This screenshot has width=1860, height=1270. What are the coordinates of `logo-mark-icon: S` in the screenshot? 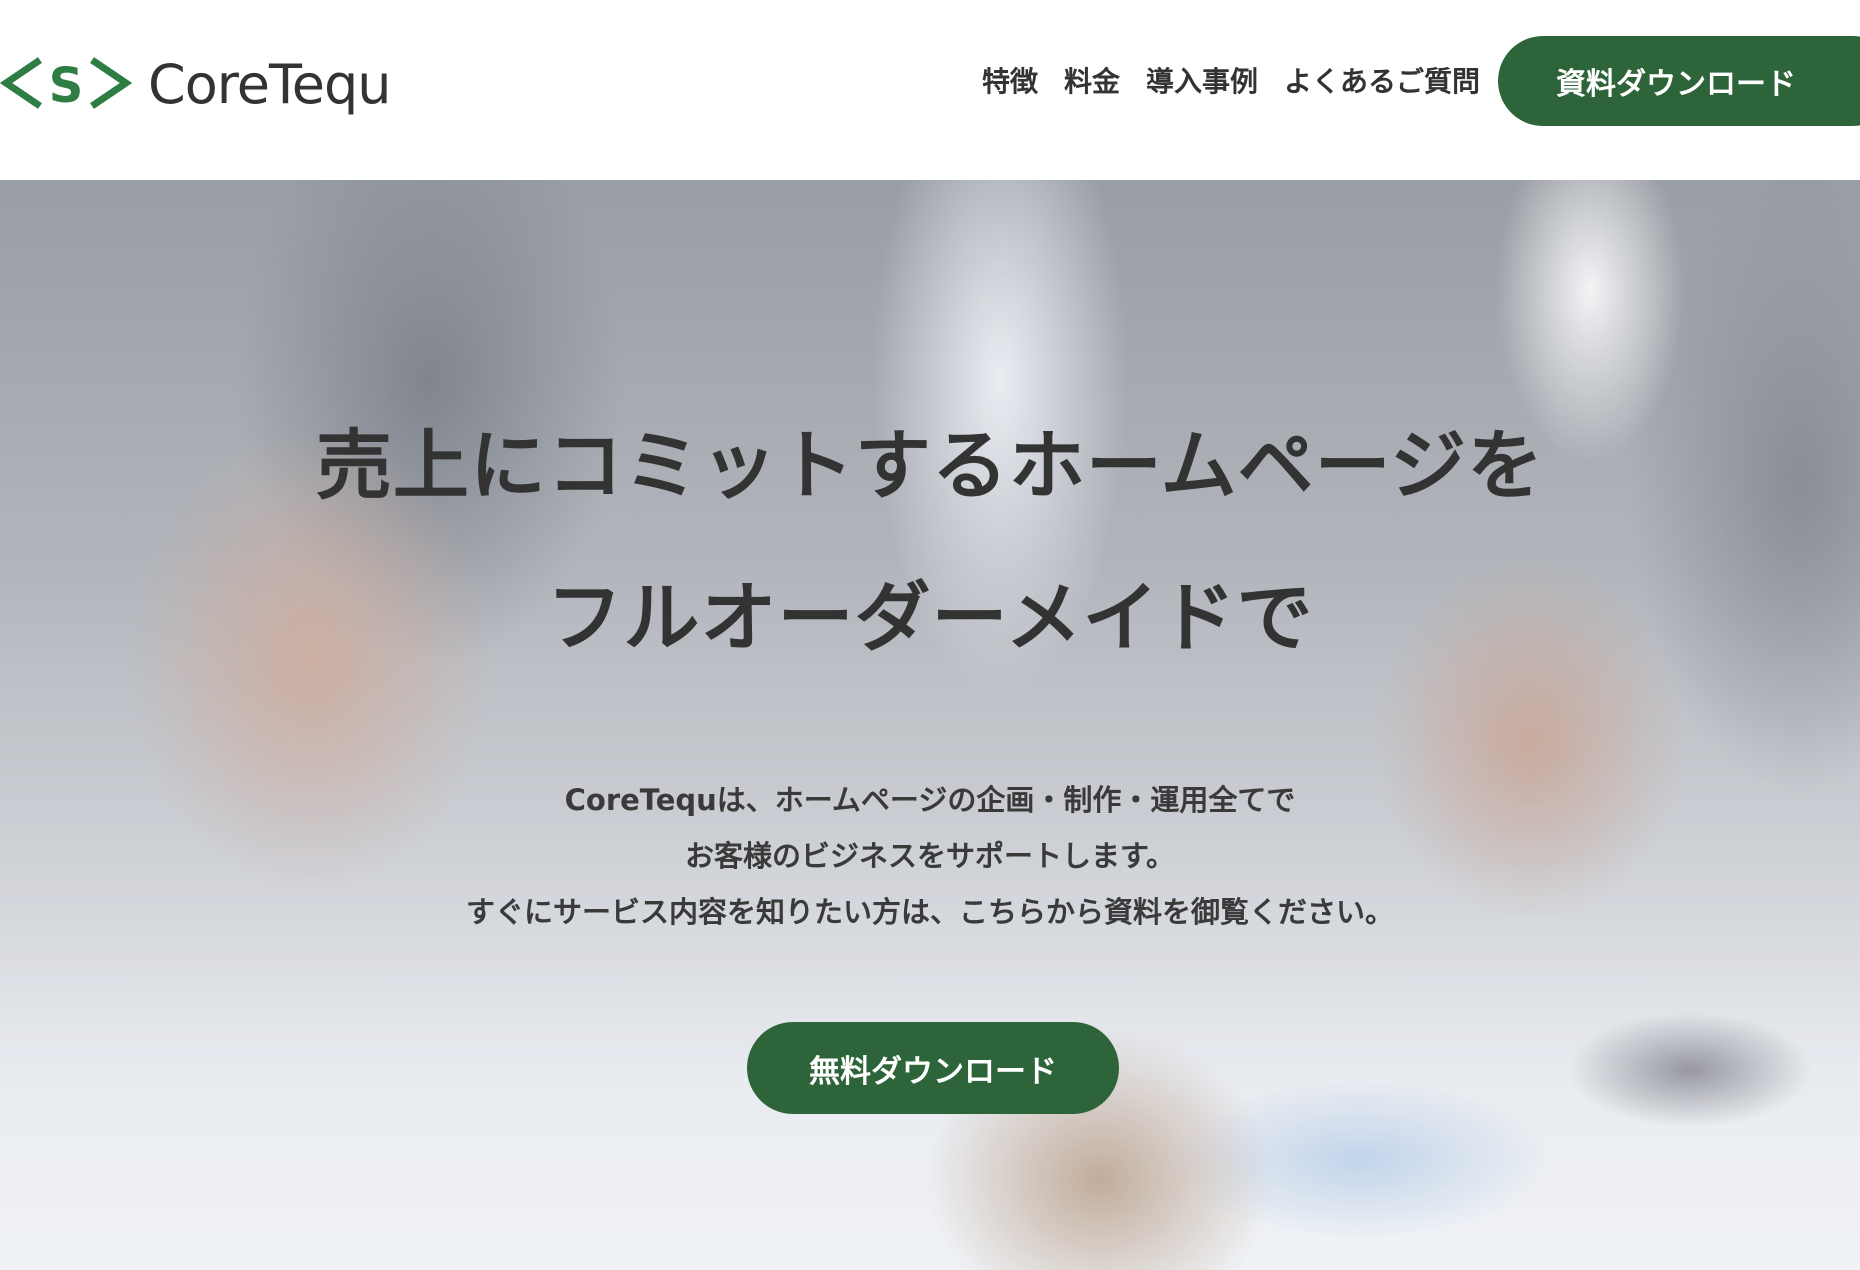 It's located at (66, 85).